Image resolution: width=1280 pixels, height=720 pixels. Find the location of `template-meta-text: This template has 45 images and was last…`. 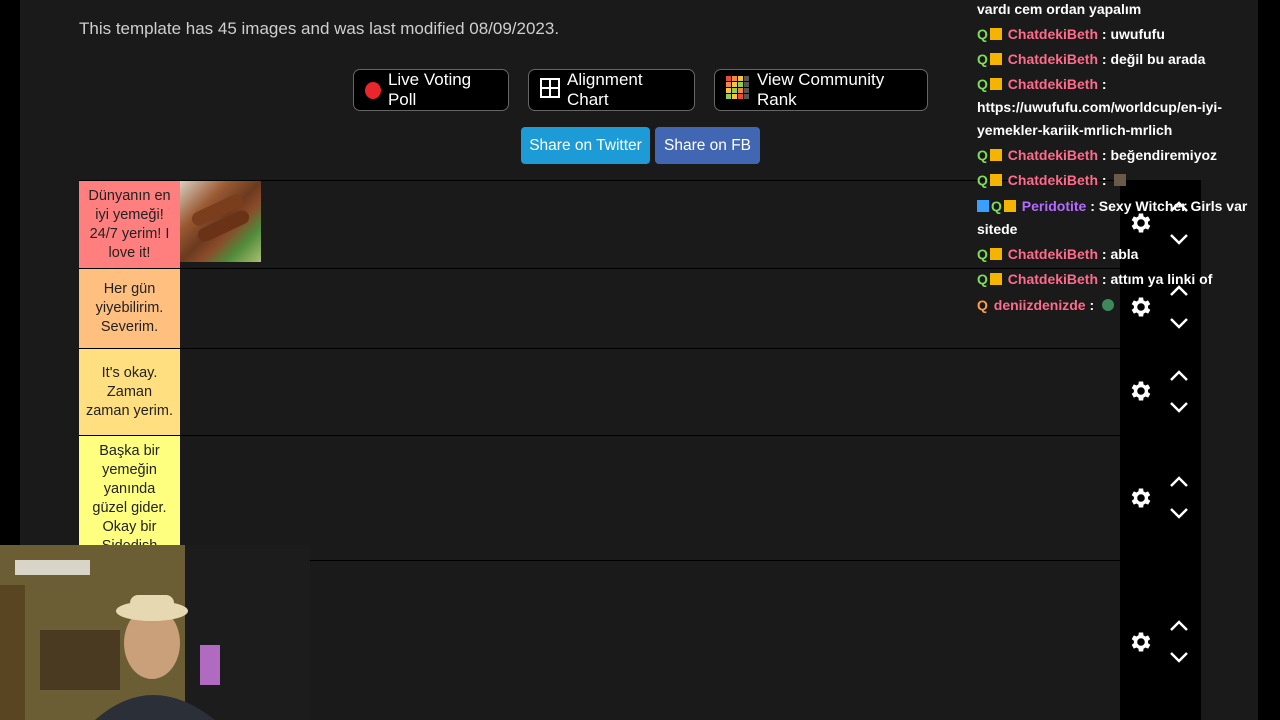

template-meta-text: This template has 45 images and was last… is located at coordinates (319, 28).